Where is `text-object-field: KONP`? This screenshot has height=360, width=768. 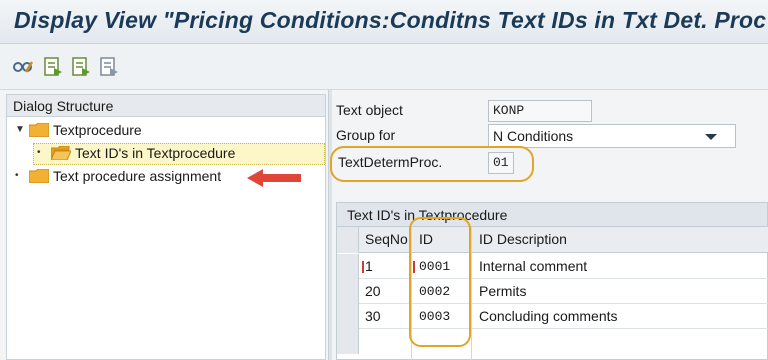
text-object-field: KONP is located at coordinates (540, 111).